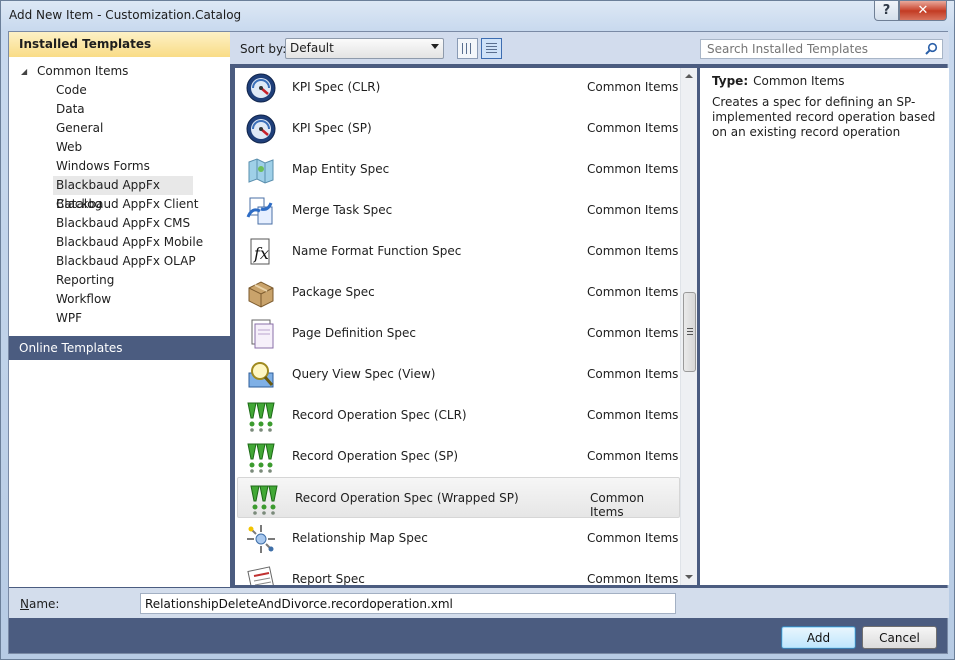 This screenshot has height=660, width=955. What do you see at coordinates (342, 210) in the screenshot?
I see `template-name: Merge Task Spec` at bounding box center [342, 210].